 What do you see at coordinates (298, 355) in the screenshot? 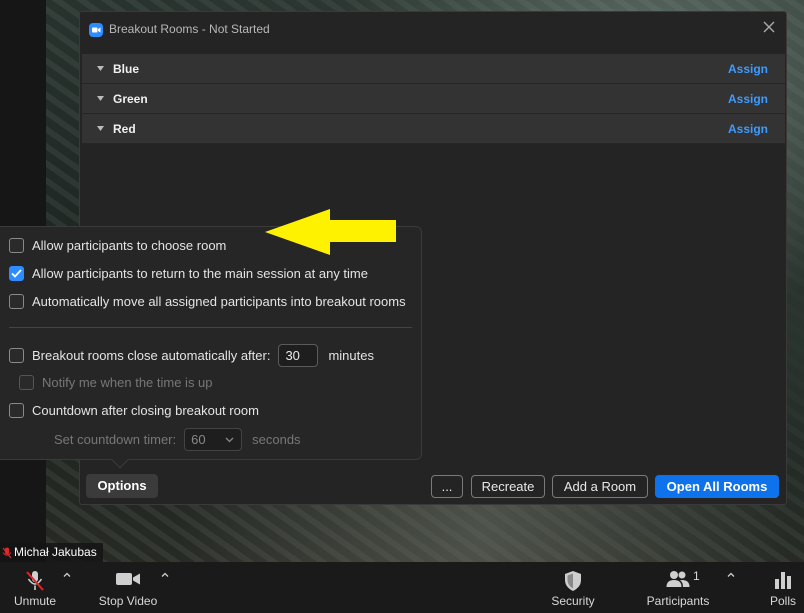
I see `auto-close-minutes-input: 30` at bounding box center [298, 355].